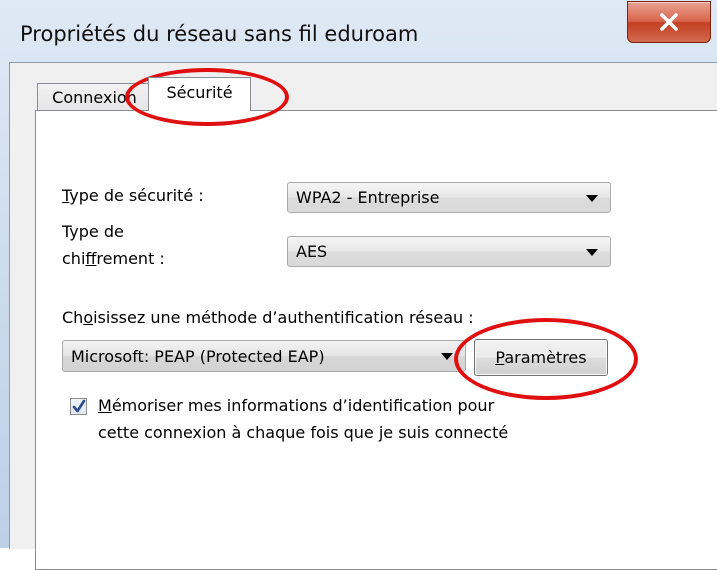 The image size is (717, 570). What do you see at coordinates (113, 258) in the screenshot?
I see `cipher-type-label-line2: chiffrement :` at bounding box center [113, 258].